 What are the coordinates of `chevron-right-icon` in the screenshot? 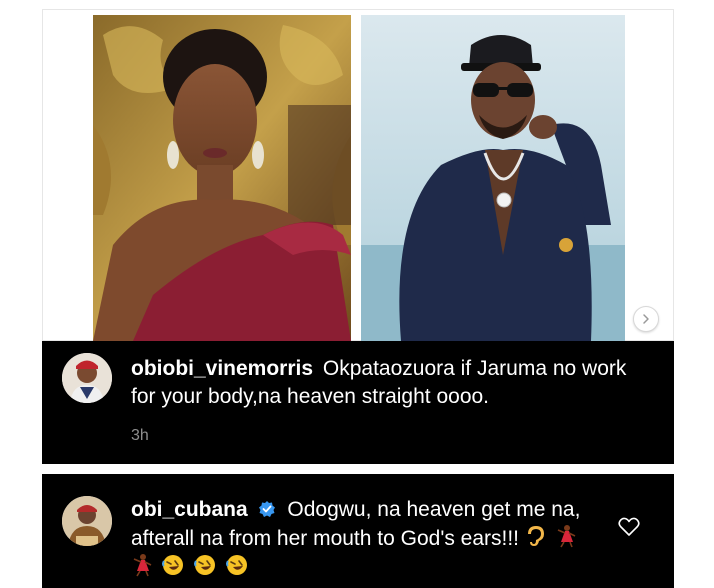 It's located at (646, 319).